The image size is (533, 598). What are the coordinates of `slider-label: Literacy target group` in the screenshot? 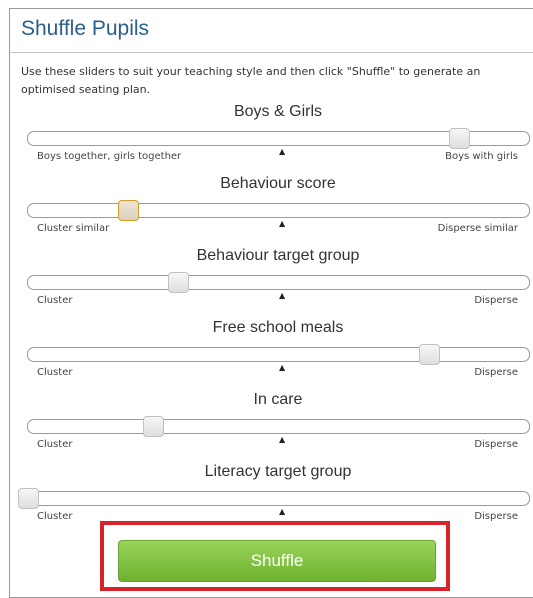 It's located at (278, 471).